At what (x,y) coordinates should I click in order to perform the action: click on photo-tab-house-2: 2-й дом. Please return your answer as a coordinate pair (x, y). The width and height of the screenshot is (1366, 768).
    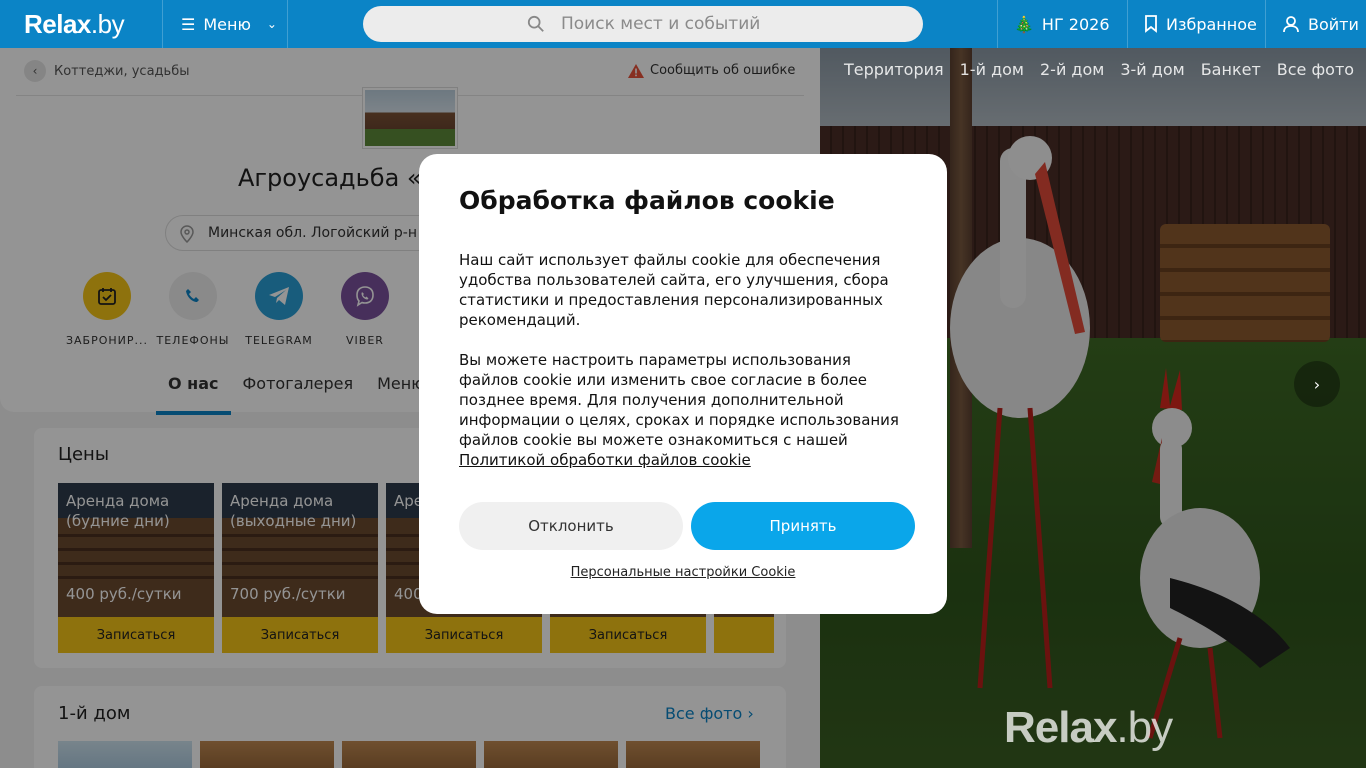
    Looking at the image, I should click on (1072, 69).